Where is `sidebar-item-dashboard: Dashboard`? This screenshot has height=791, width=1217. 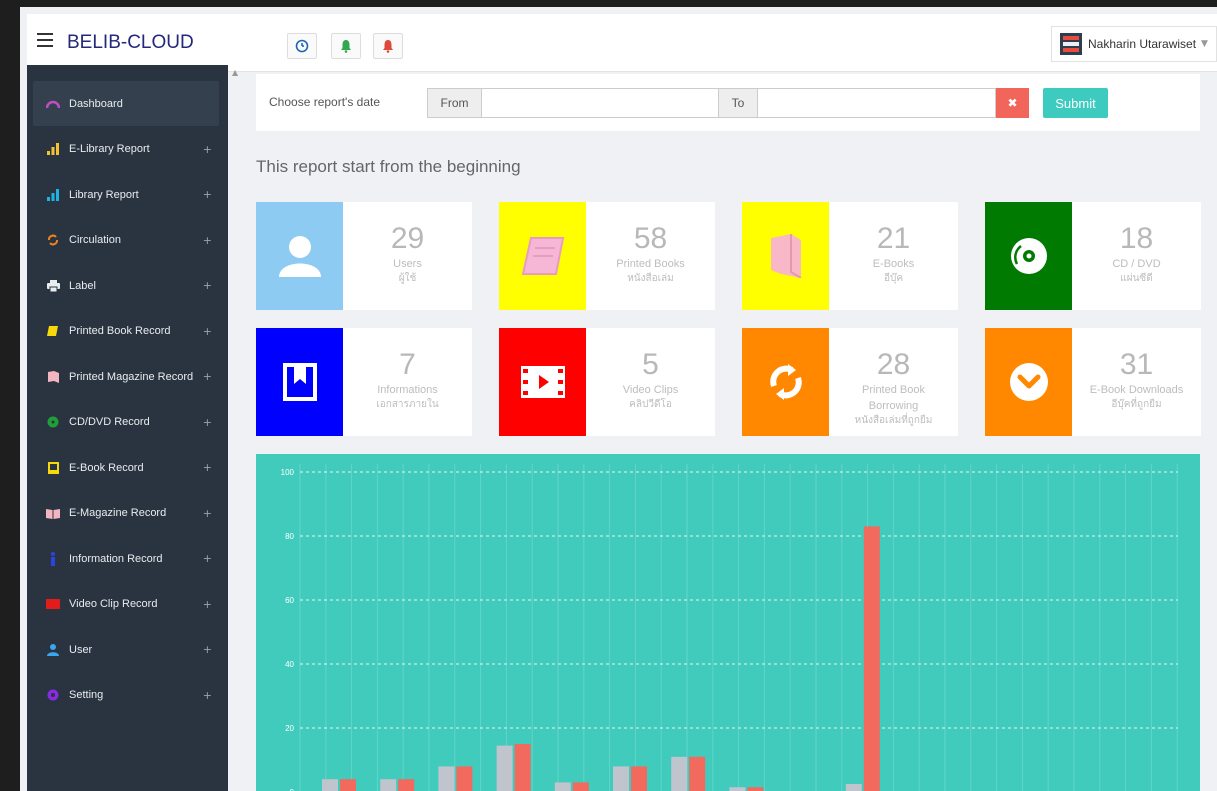 sidebar-item-dashboard: Dashboard is located at coordinates (126, 103).